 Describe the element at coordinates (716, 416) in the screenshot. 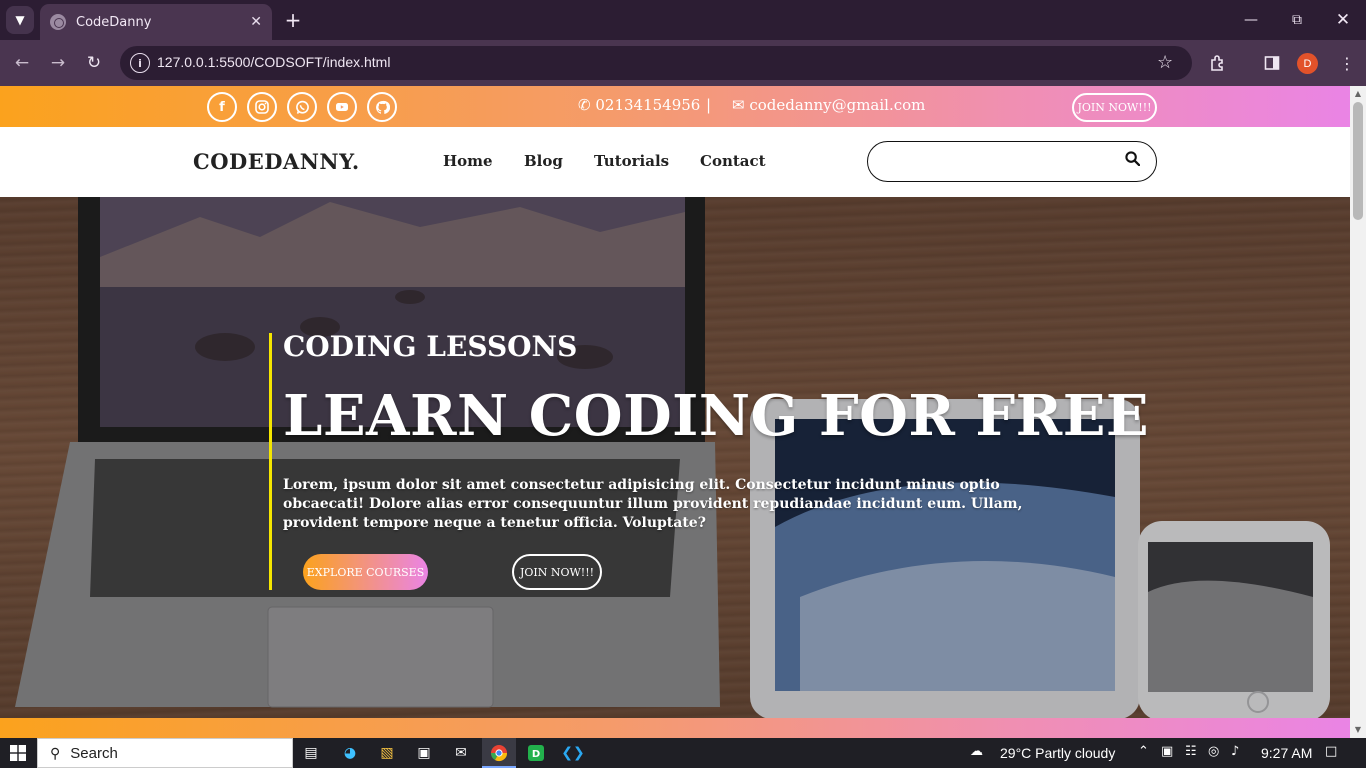

I see `hero-title: LEARN CODING FOR FREE` at that location.